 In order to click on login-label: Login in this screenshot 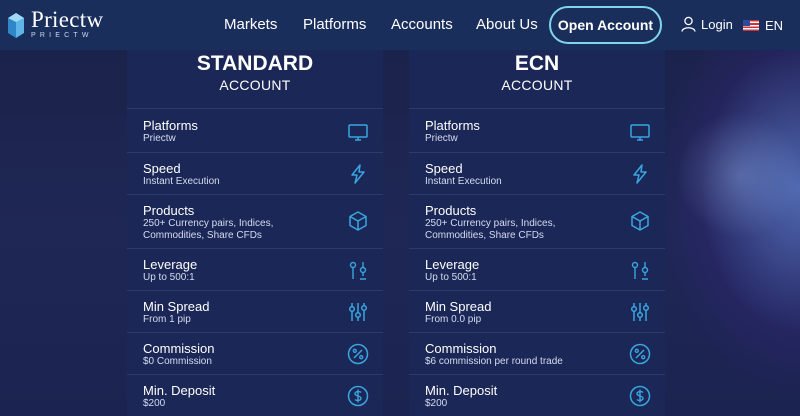, I will do `click(717, 24)`.